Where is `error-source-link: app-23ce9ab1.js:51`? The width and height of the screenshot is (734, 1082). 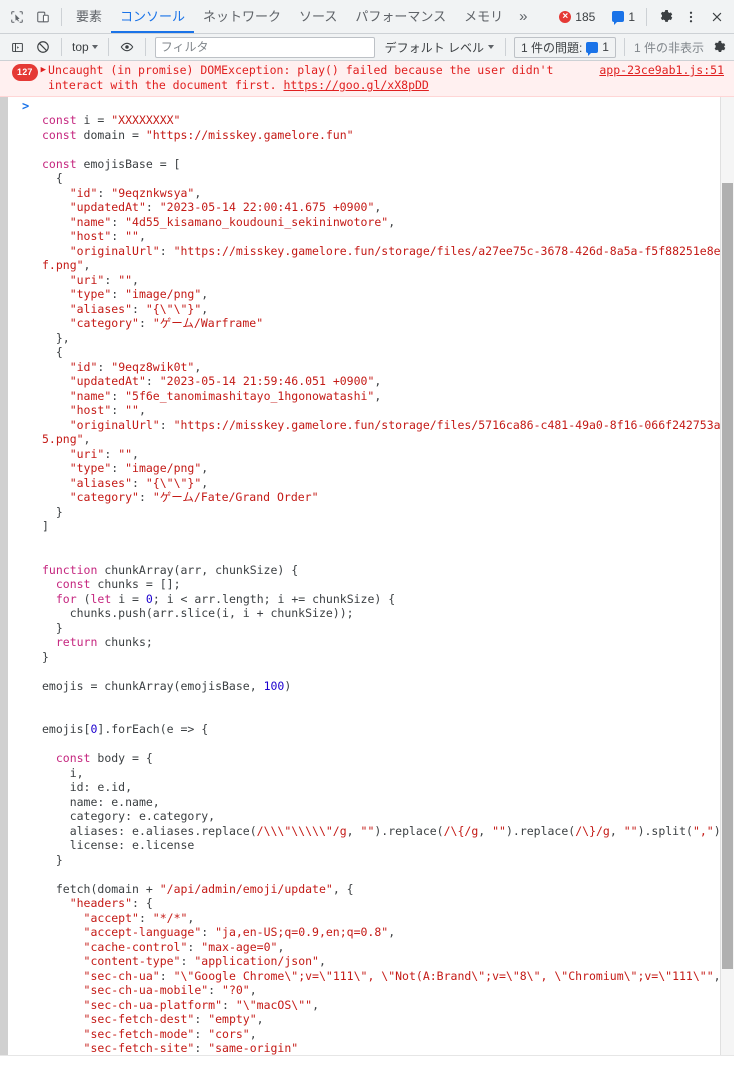 error-source-link: app-23ce9ab1.js:51 is located at coordinates (666, 70).